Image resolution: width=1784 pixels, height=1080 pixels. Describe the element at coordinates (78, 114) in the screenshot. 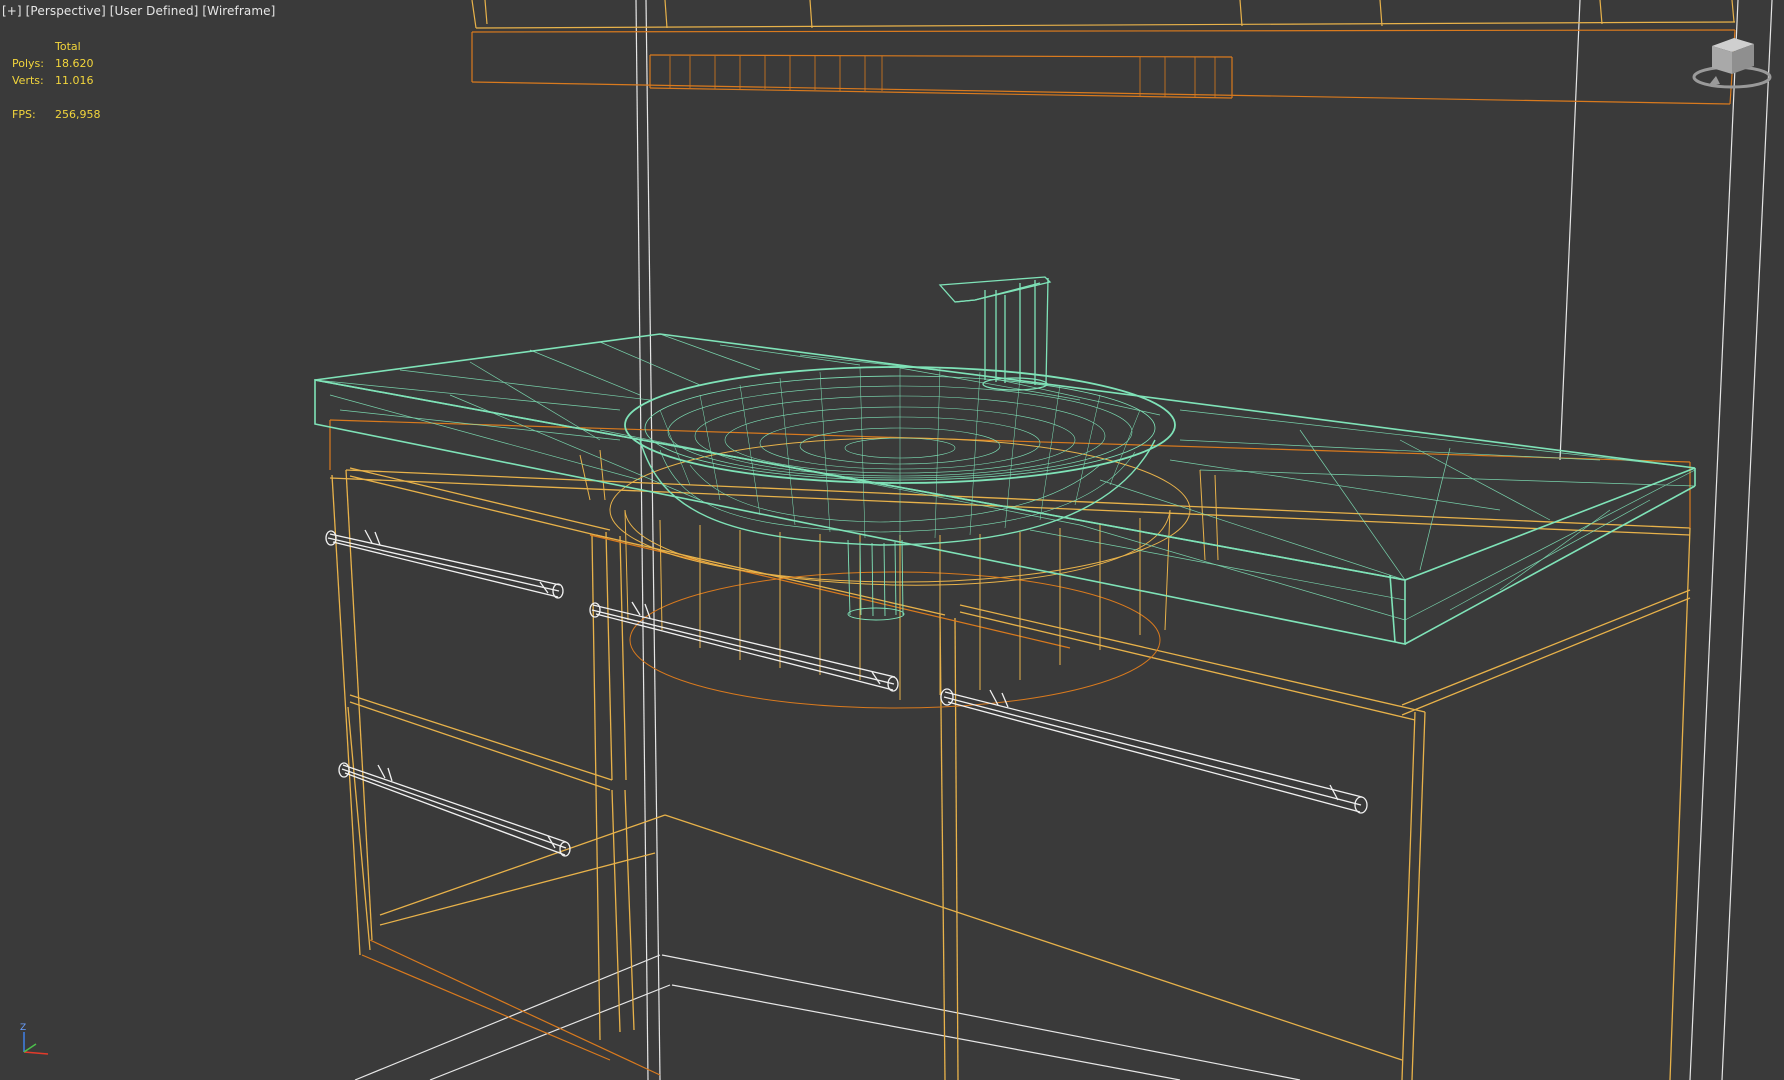

I see `fps-value: 256,958` at that location.